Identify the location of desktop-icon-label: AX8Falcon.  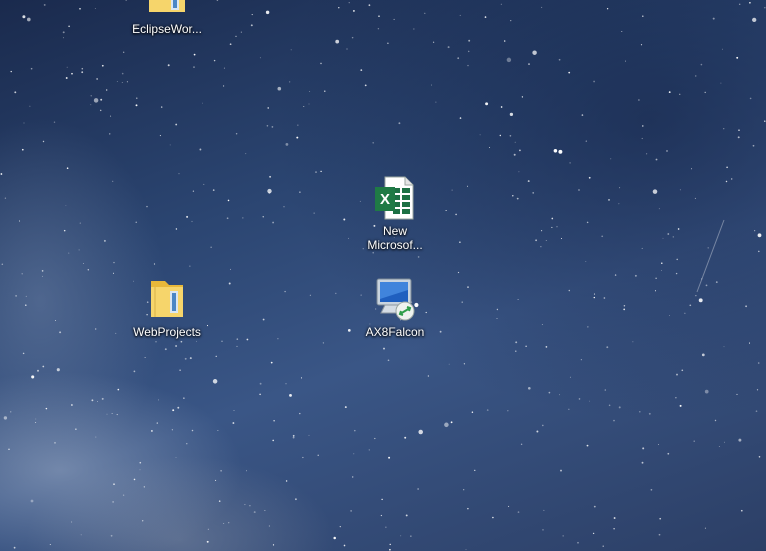
(395, 332).